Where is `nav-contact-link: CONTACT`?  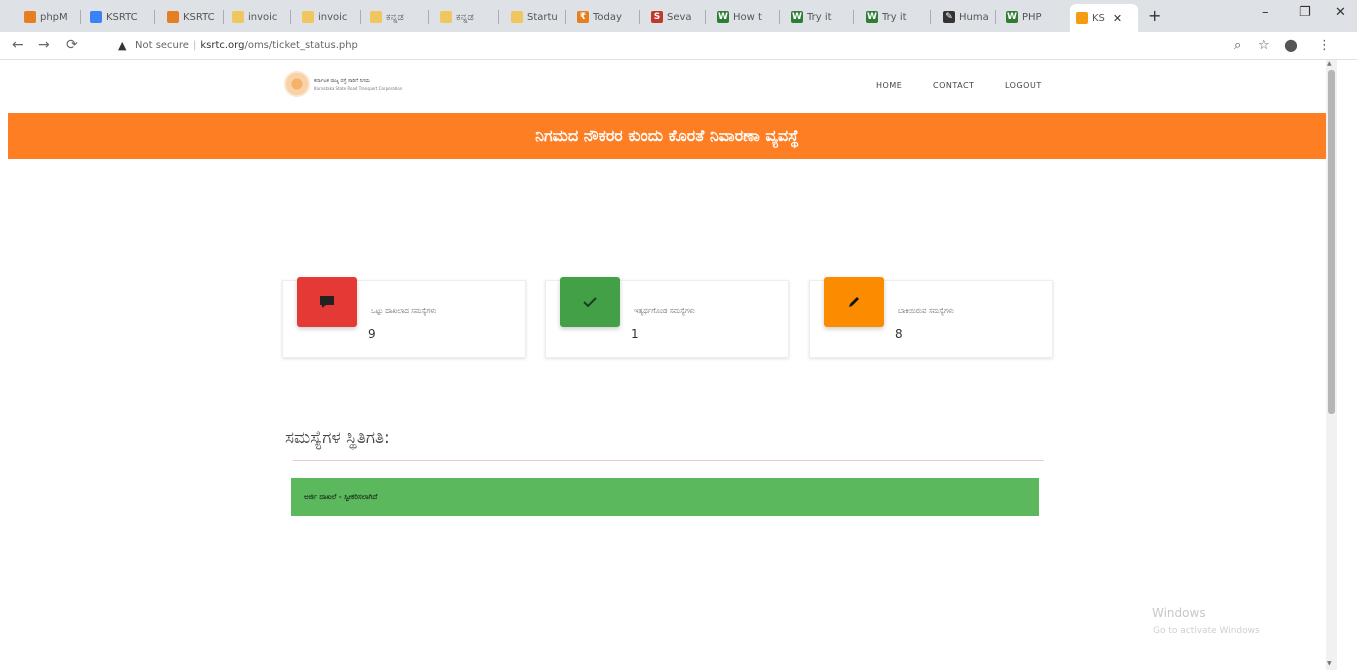 nav-contact-link: CONTACT is located at coordinates (953, 85).